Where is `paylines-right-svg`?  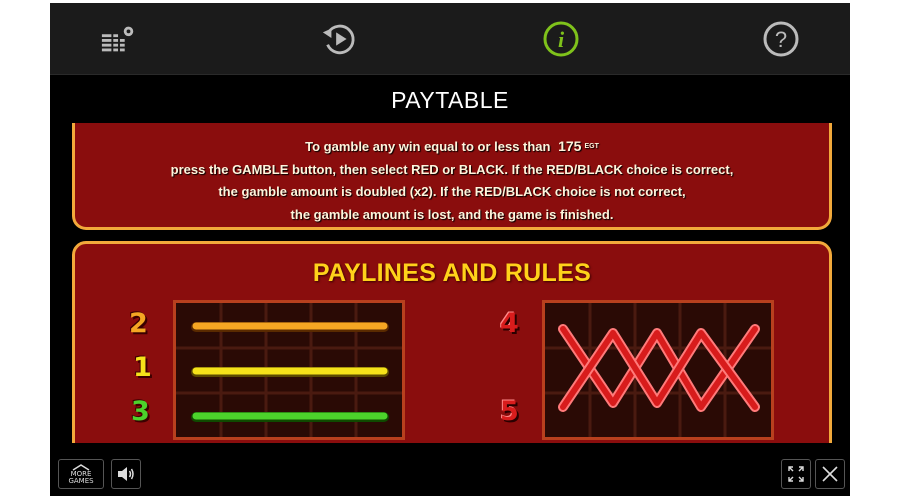
paylines-right-svg is located at coordinates (658, 370).